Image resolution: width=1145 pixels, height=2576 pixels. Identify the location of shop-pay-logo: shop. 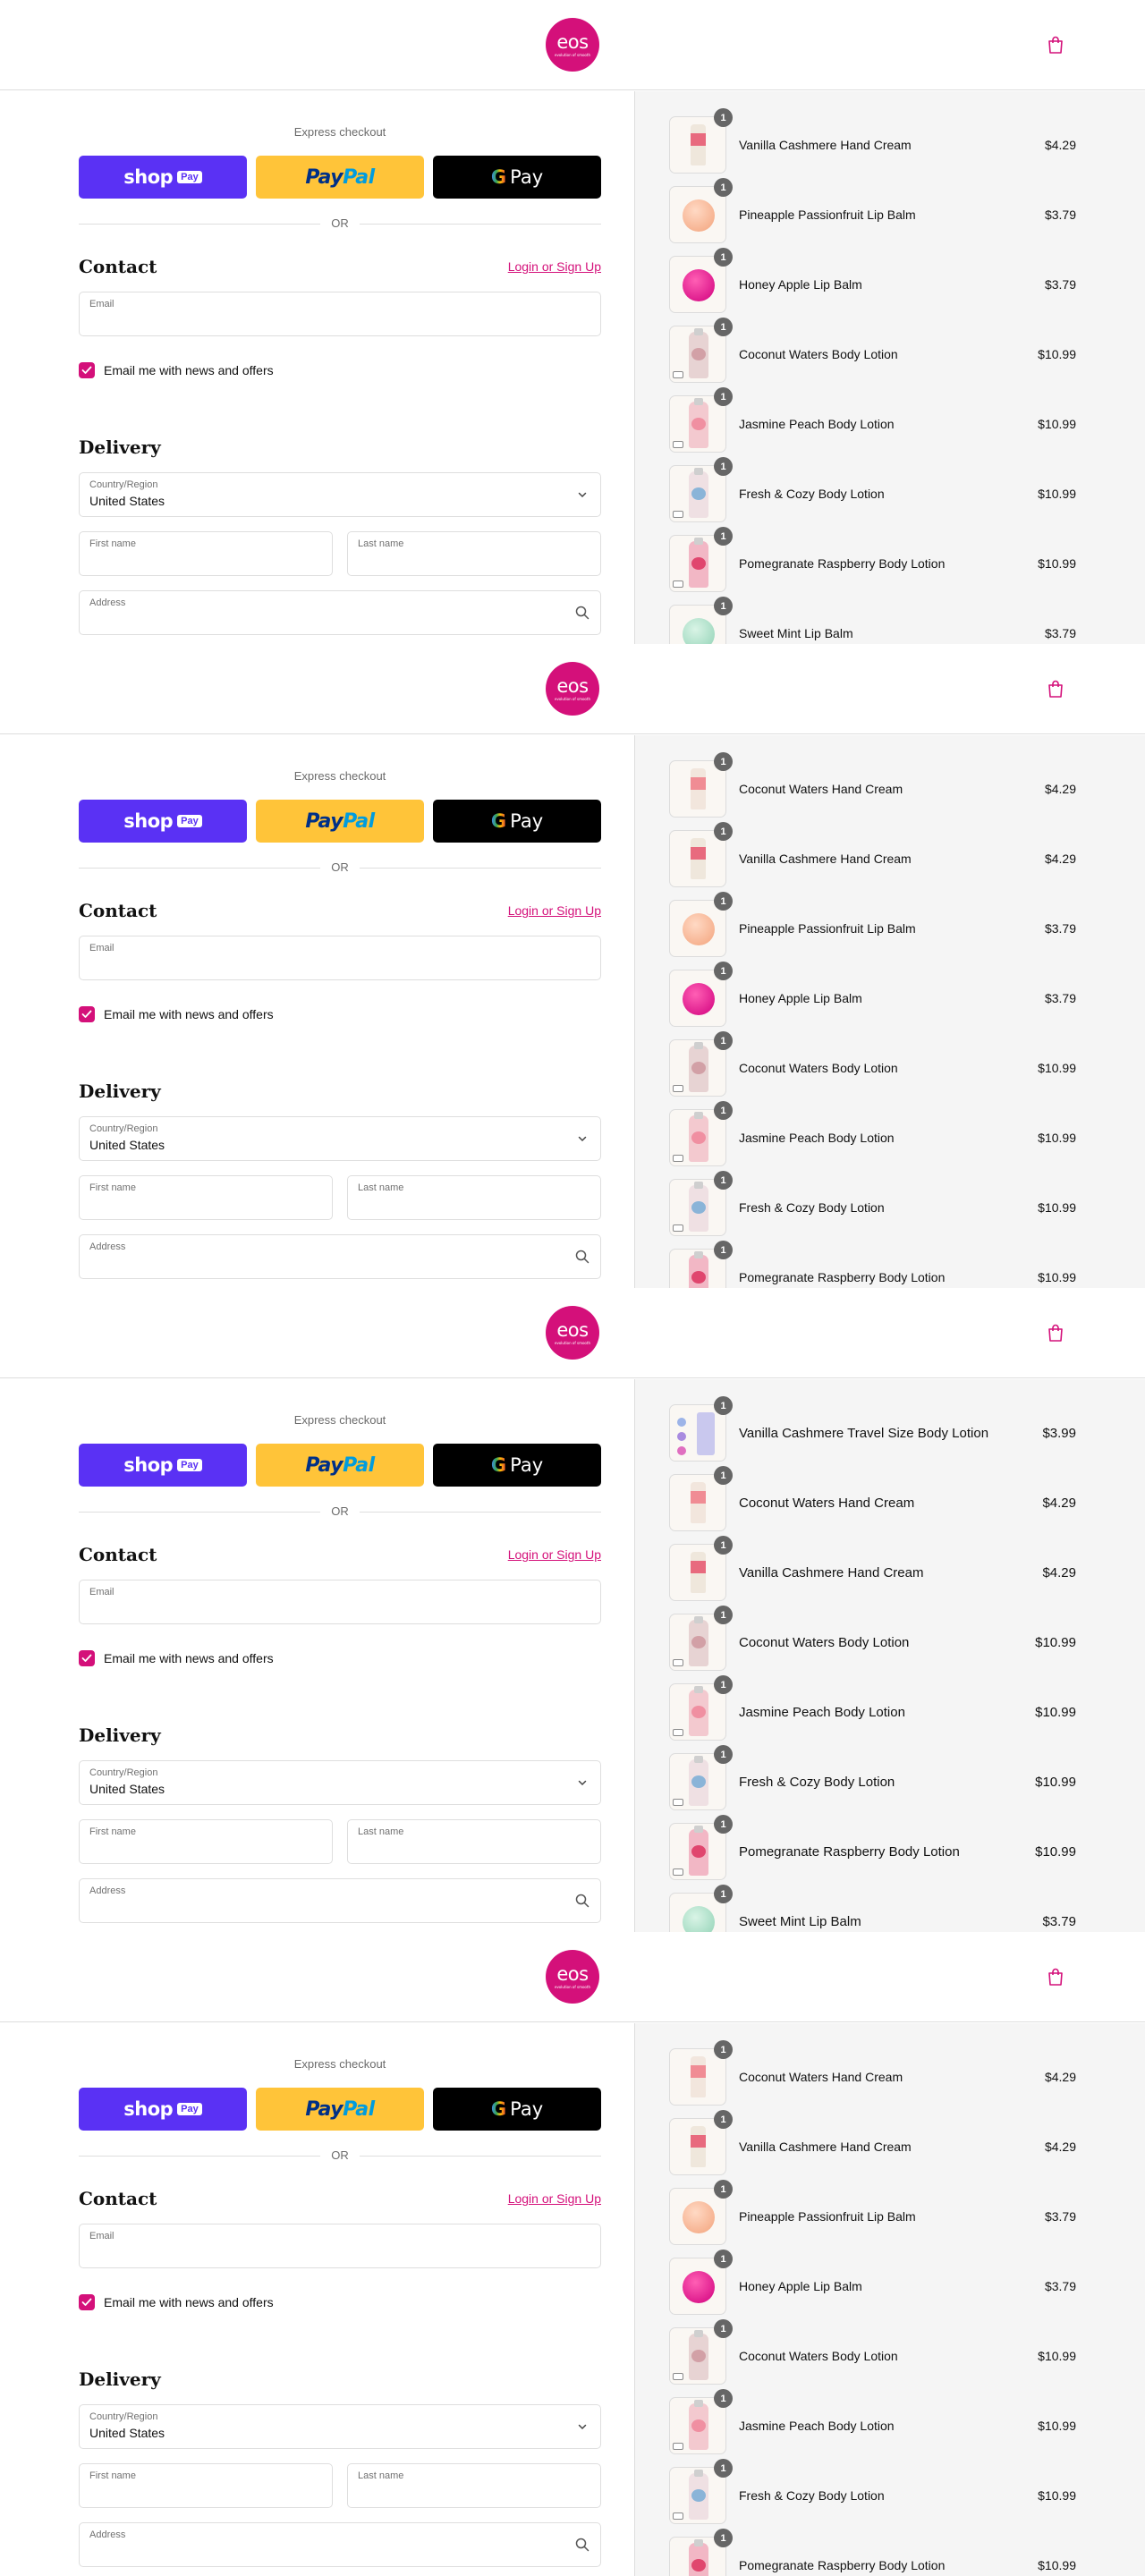
(148, 177).